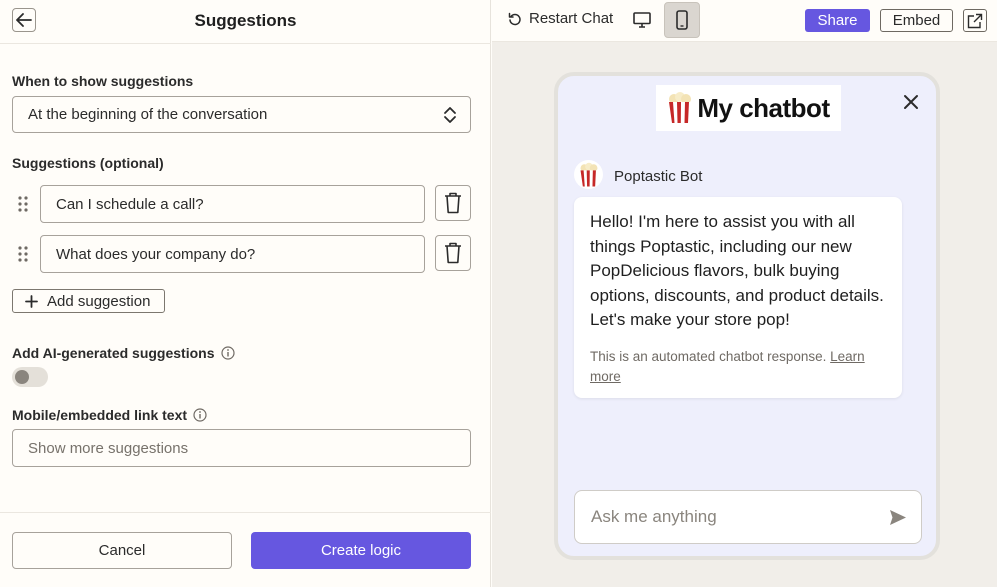  I want to click on when-label: When to show suggestions, so click(103, 81).